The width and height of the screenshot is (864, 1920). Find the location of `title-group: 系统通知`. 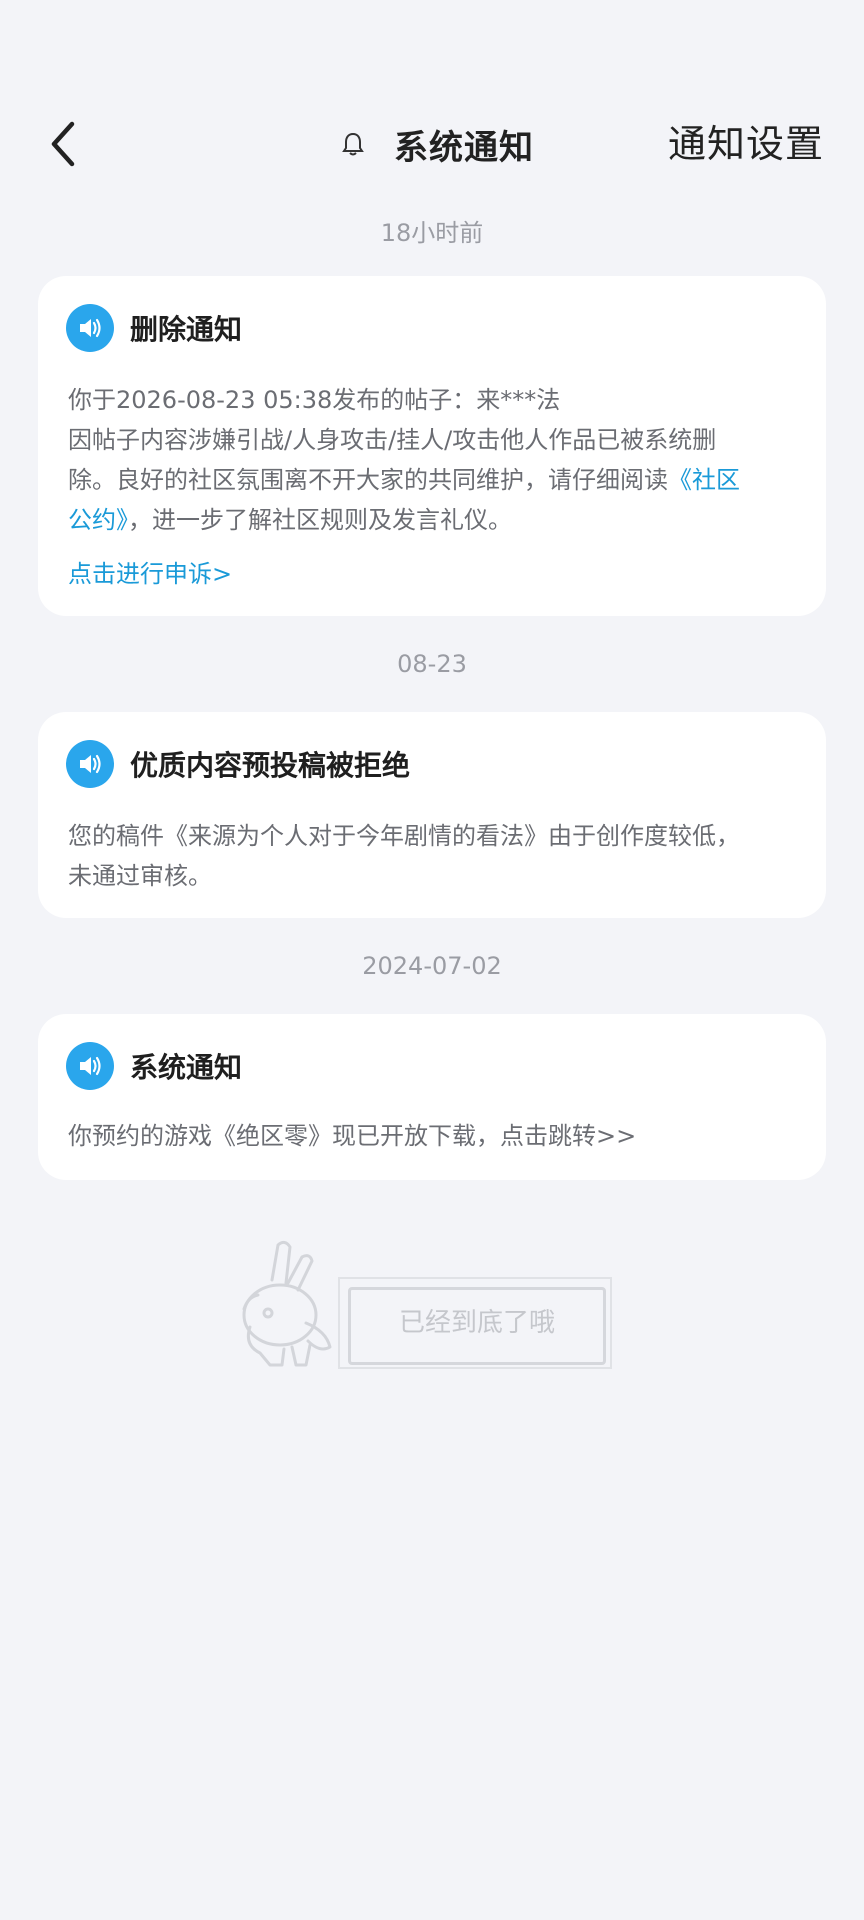

title-group: 系统通知 is located at coordinates (437, 144).